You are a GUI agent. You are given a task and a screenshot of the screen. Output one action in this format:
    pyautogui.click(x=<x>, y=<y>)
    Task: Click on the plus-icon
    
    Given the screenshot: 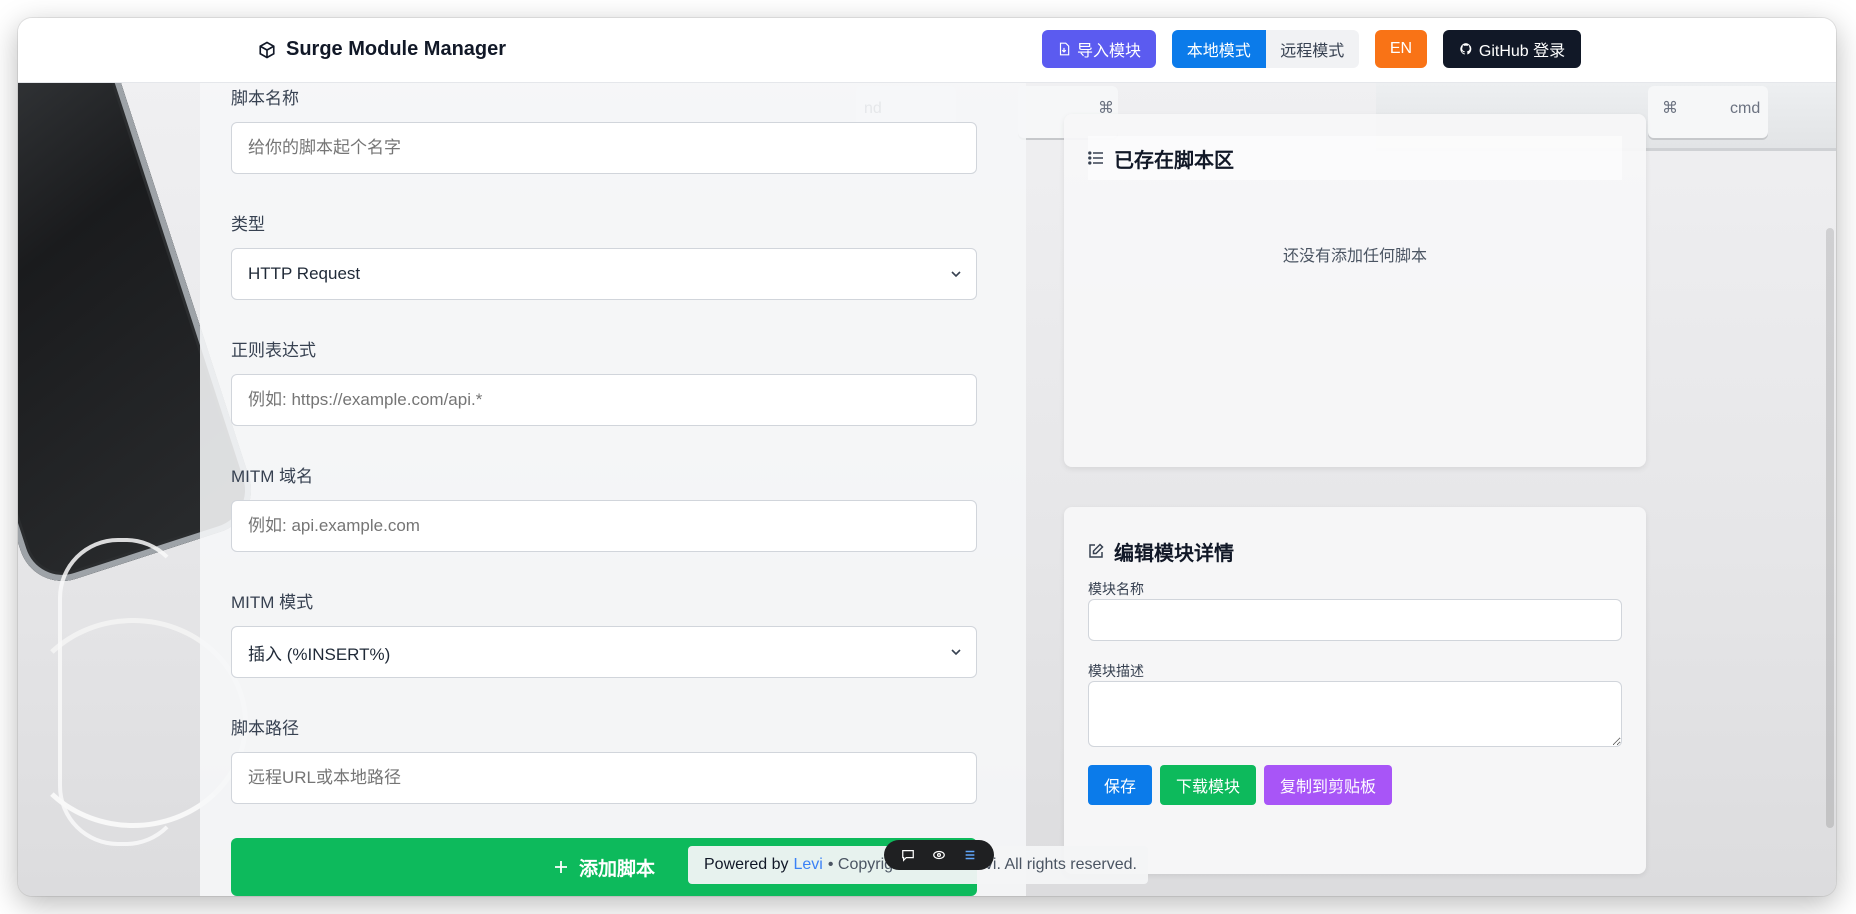 What is the action you would take?
    pyautogui.click(x=560, y=867)
    